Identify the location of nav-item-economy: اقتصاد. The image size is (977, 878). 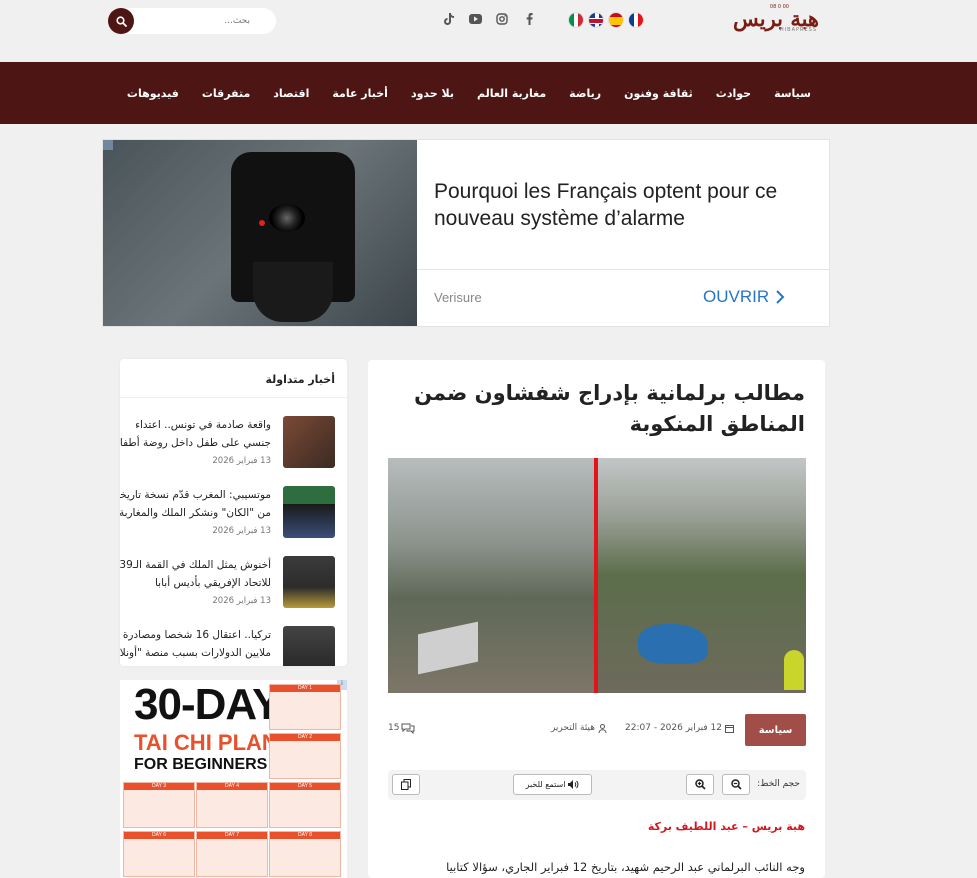
(291, 93).